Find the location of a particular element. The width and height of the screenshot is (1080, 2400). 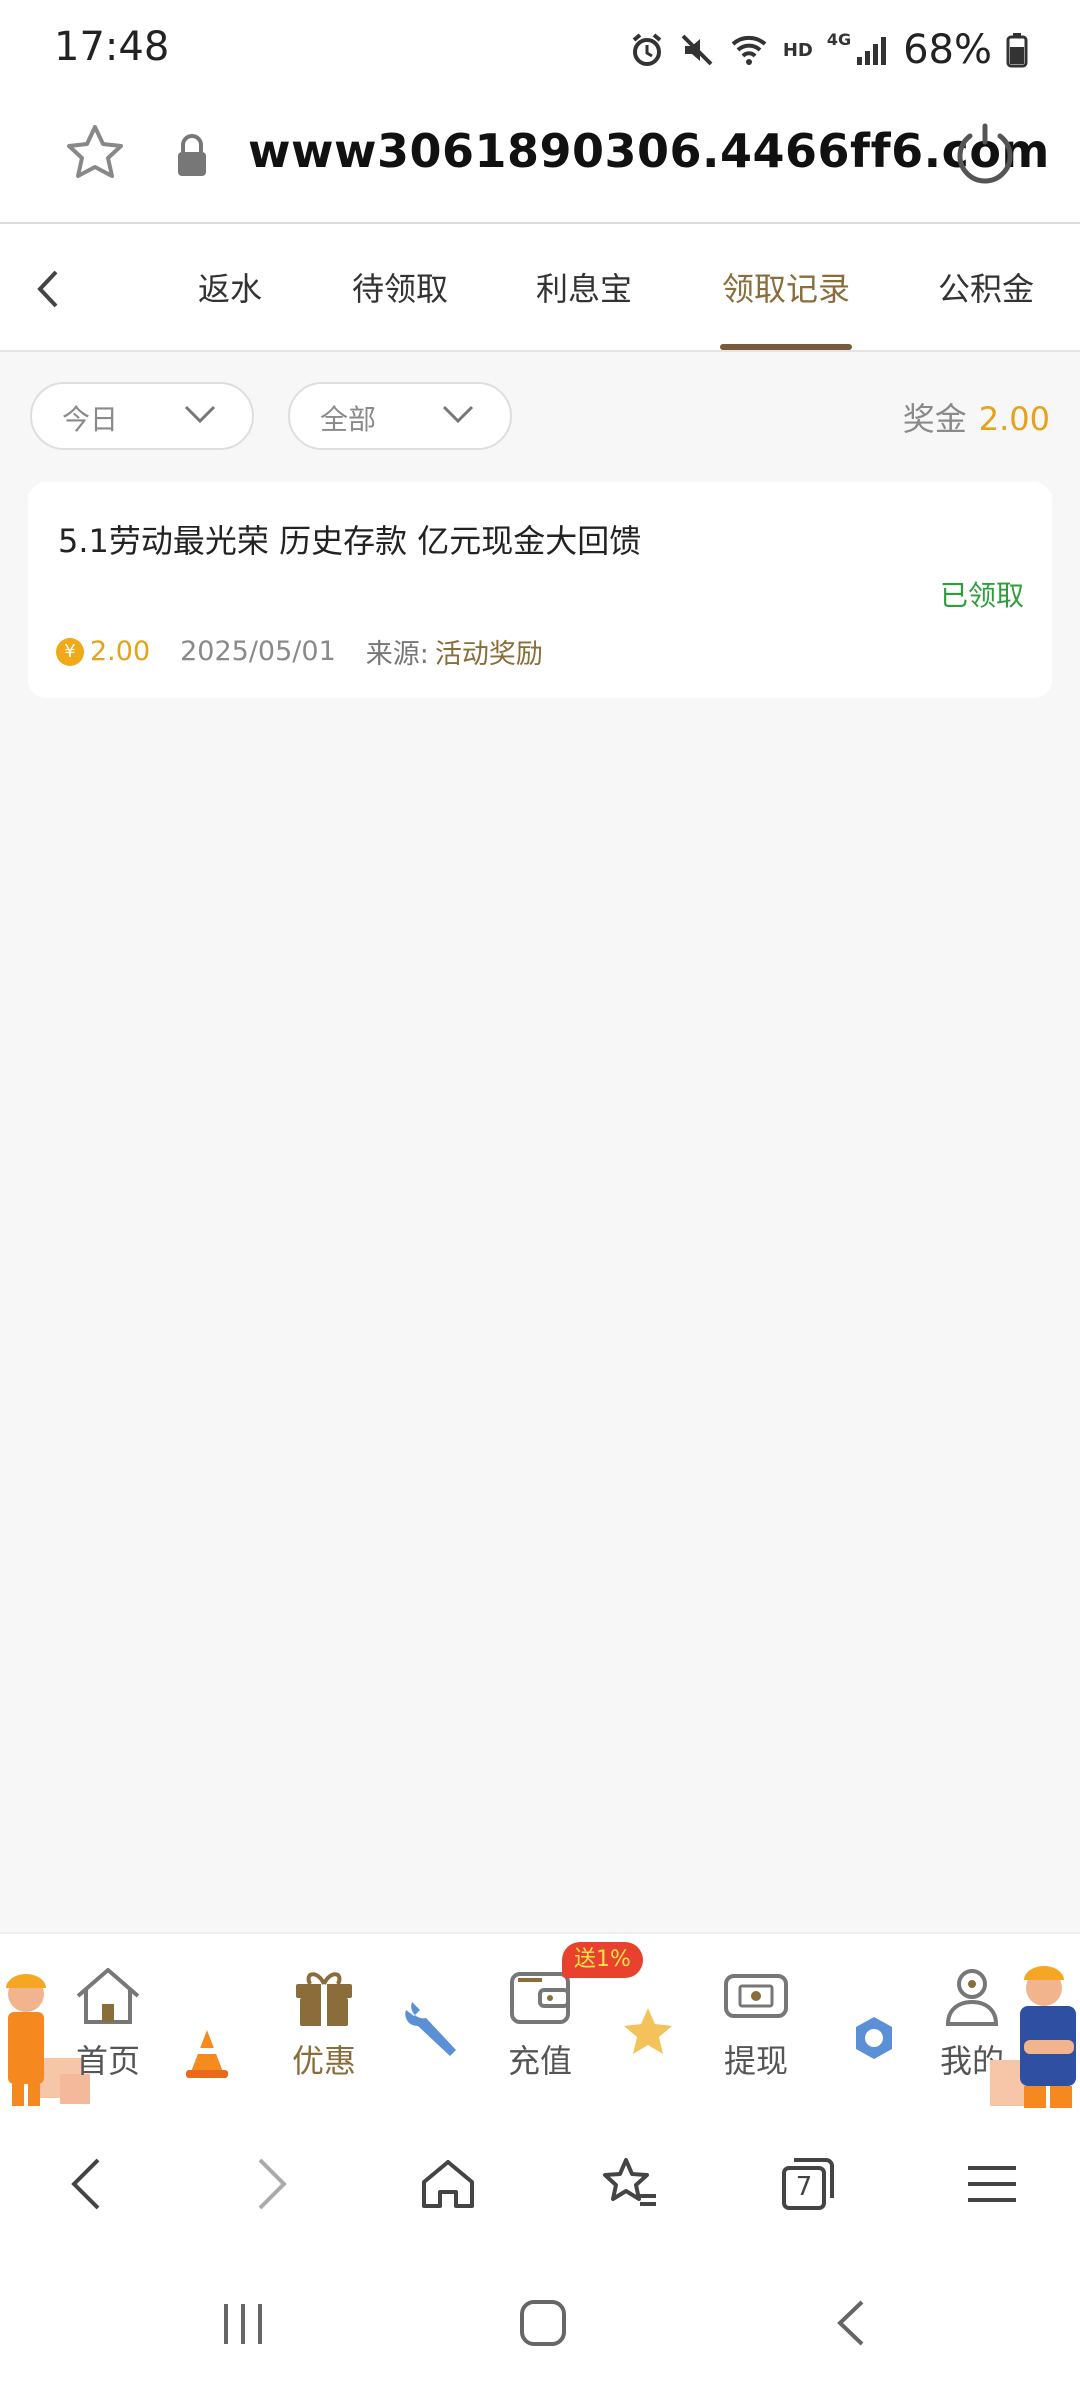

browser-home-icon is located at coordinates (448, 2184).